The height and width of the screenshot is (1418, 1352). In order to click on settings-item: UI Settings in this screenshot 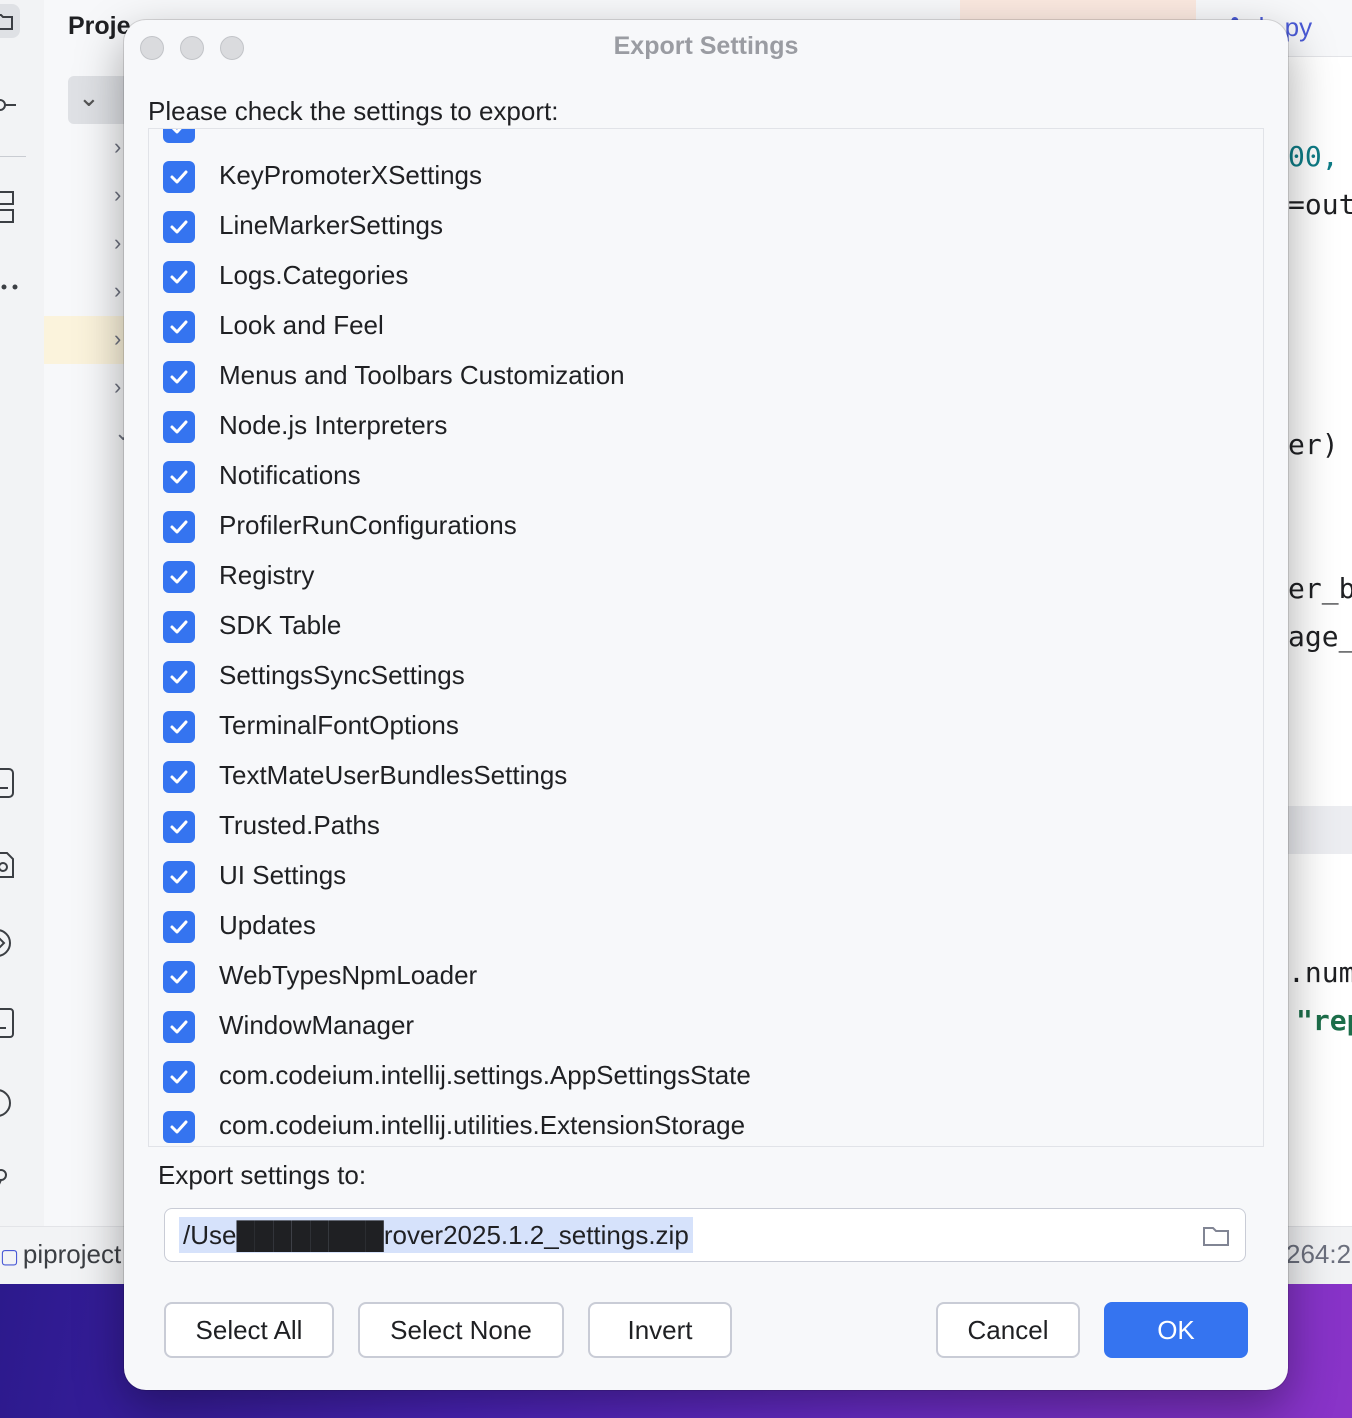, I will do `click(706, 877)`.